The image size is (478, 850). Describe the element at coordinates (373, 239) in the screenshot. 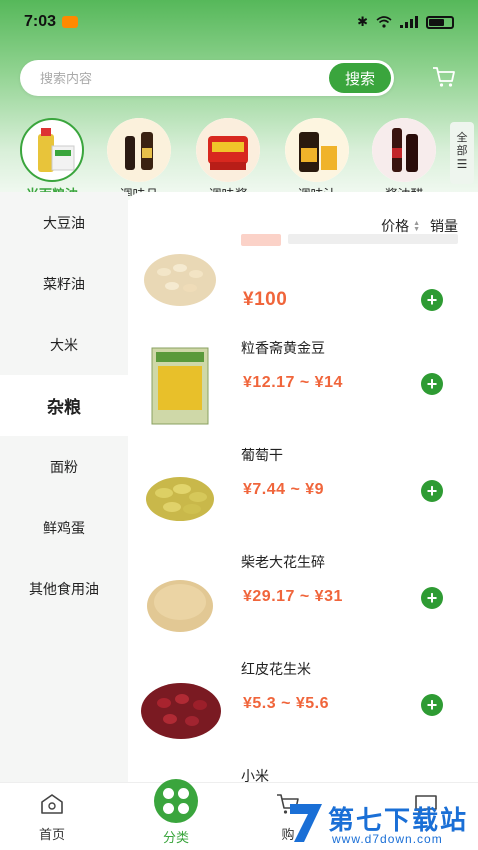

I see `product-name-cropped` at that location.